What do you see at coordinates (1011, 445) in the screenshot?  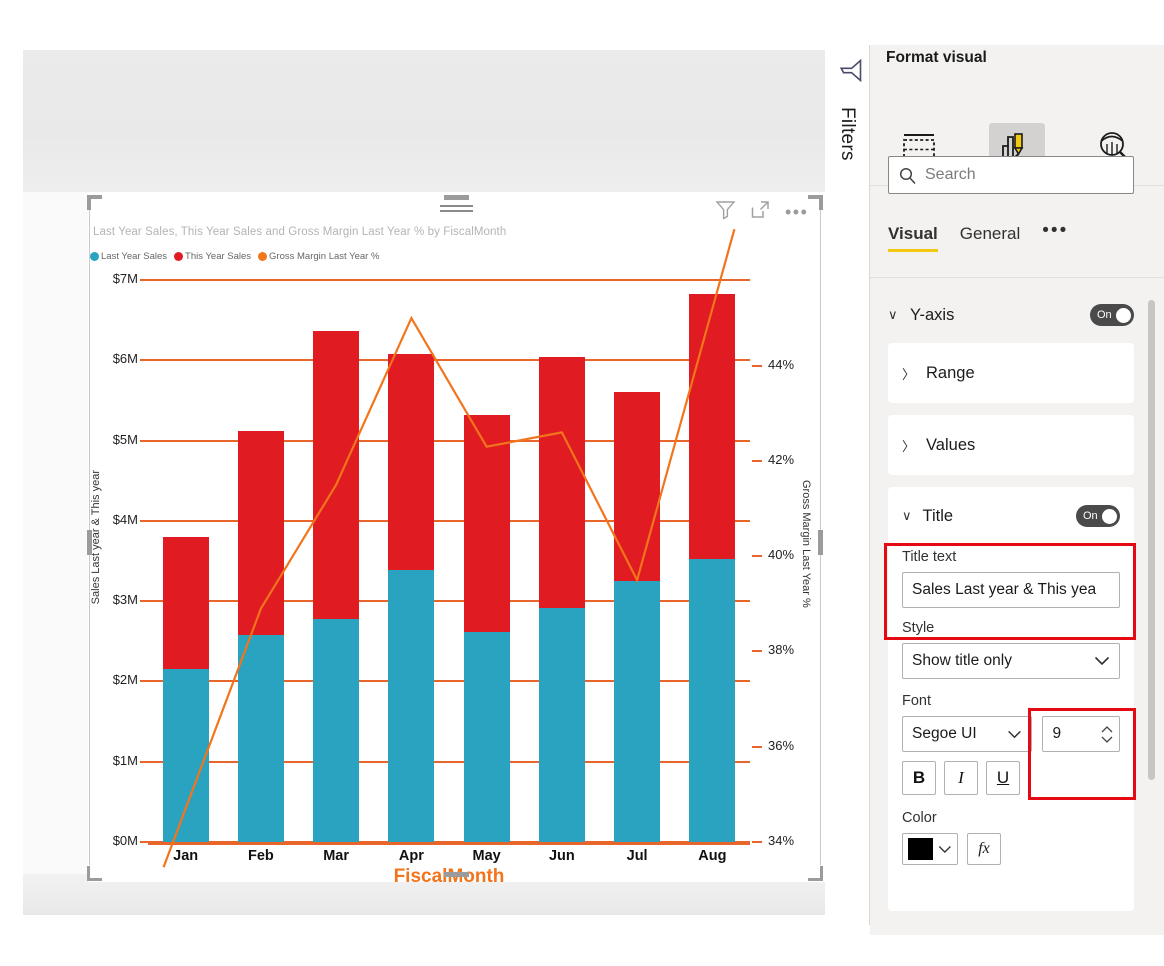 I see `card-values: 〉 Values` at bounding box center [1011, 445].